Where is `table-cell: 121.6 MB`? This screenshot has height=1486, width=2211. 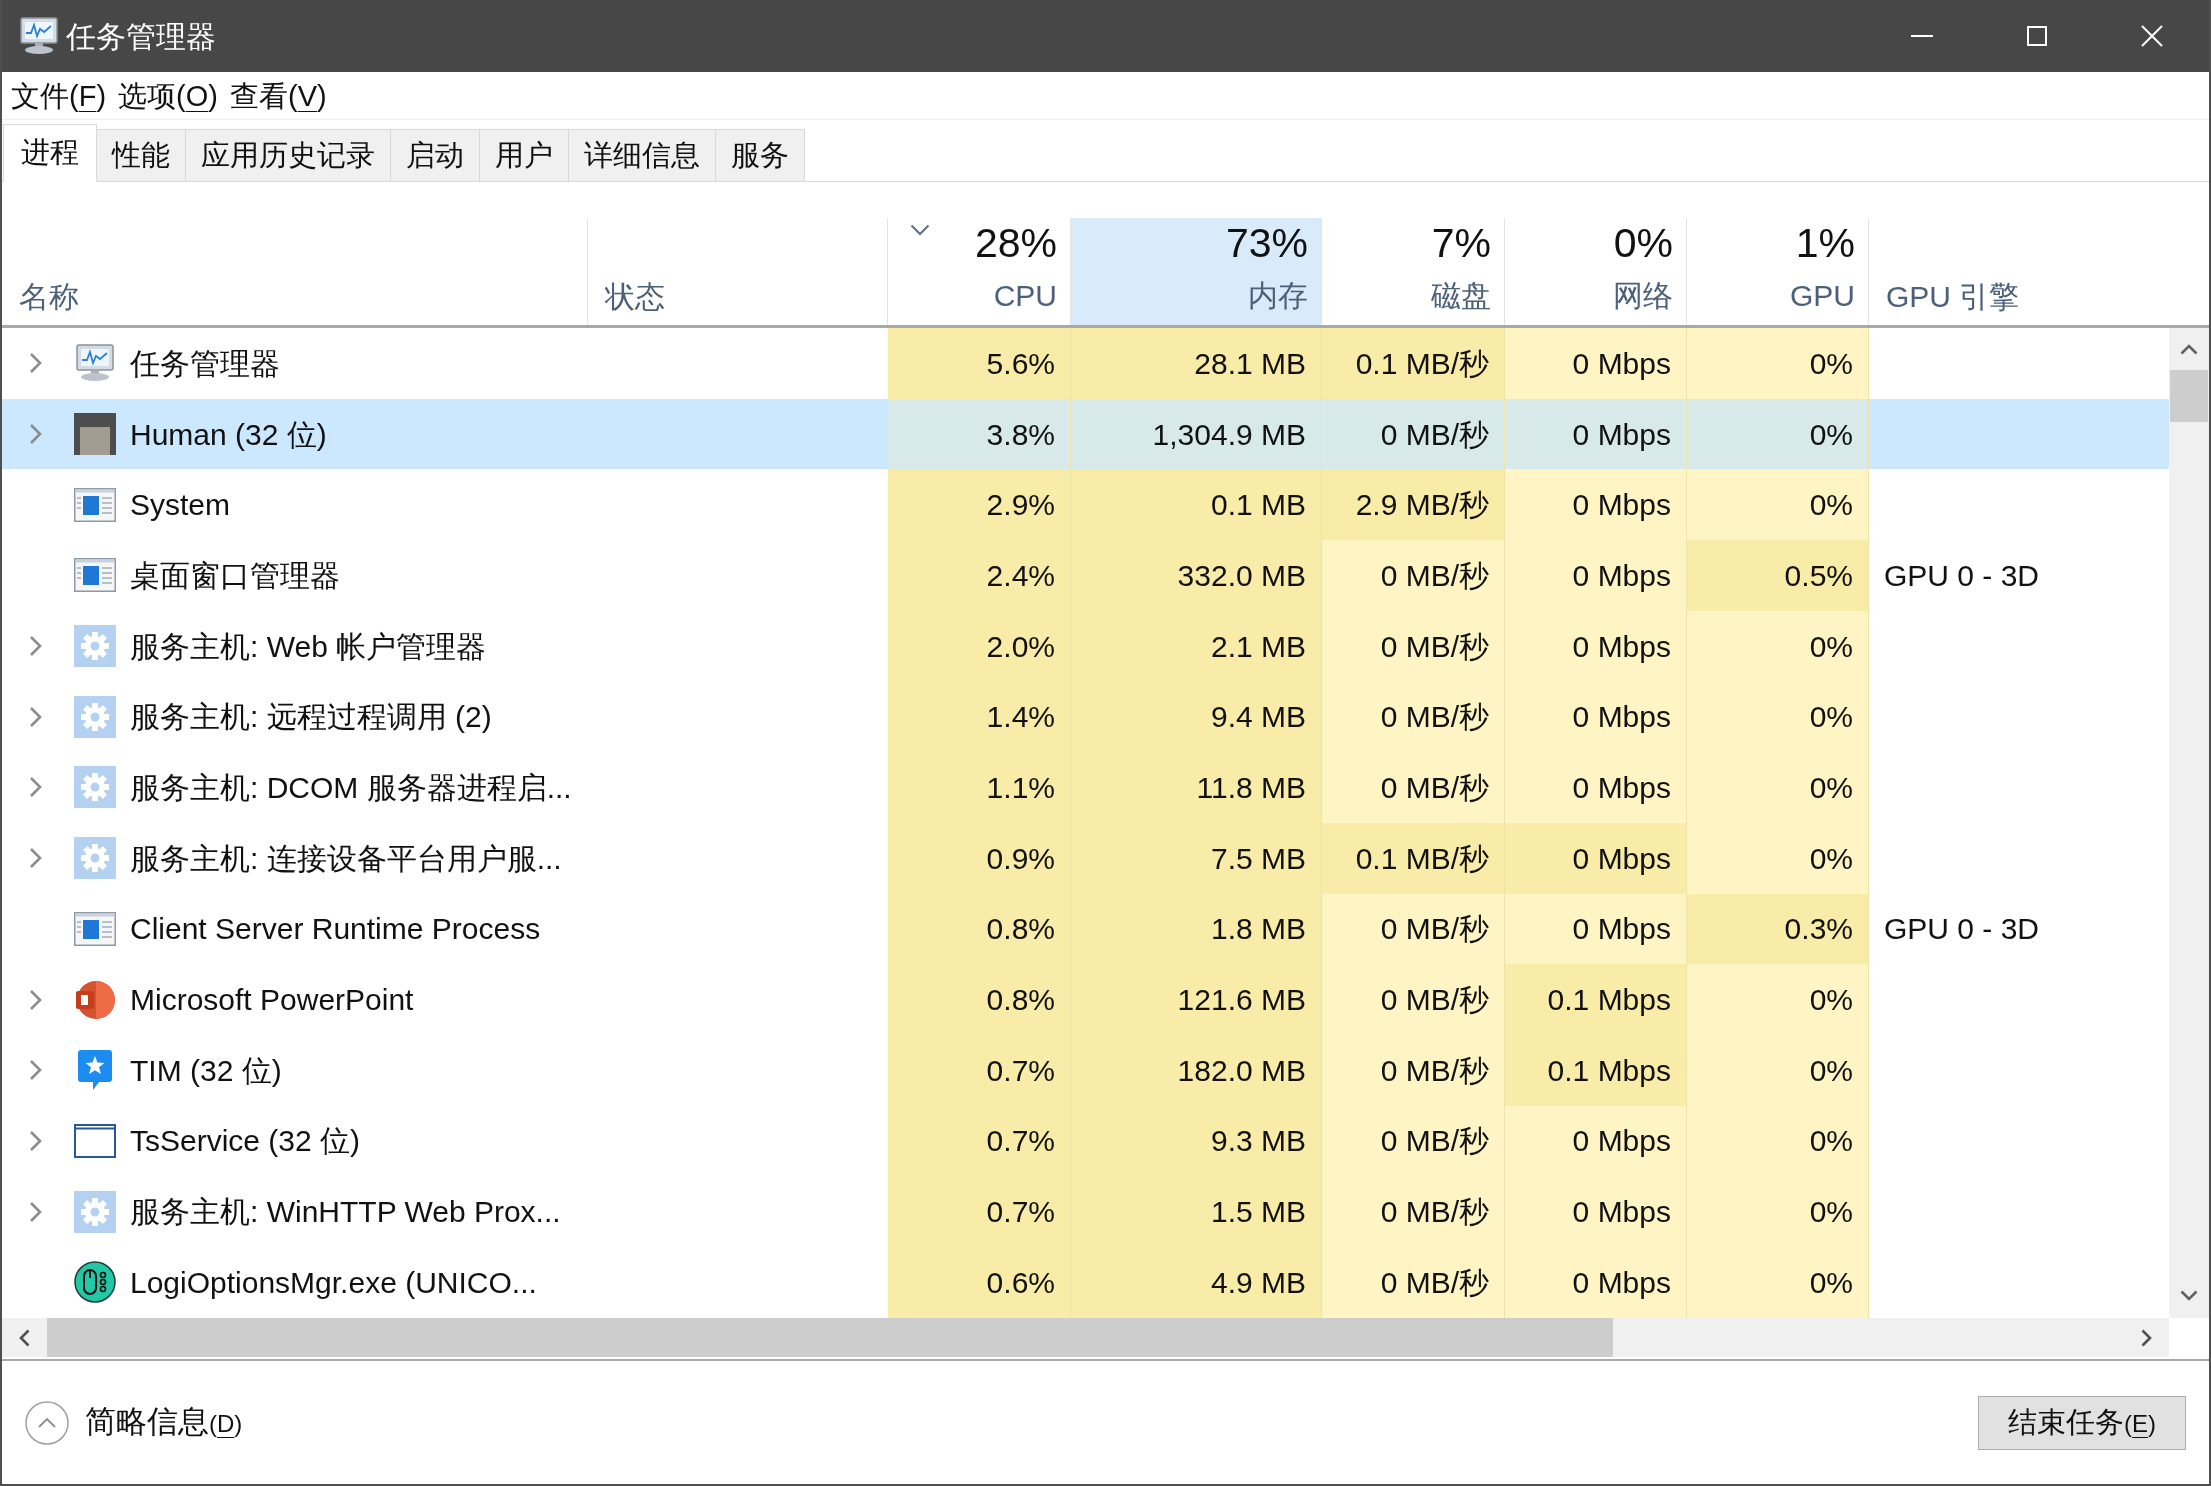
table-cell: 121.6 MB is located at coordinates (1196, 999).